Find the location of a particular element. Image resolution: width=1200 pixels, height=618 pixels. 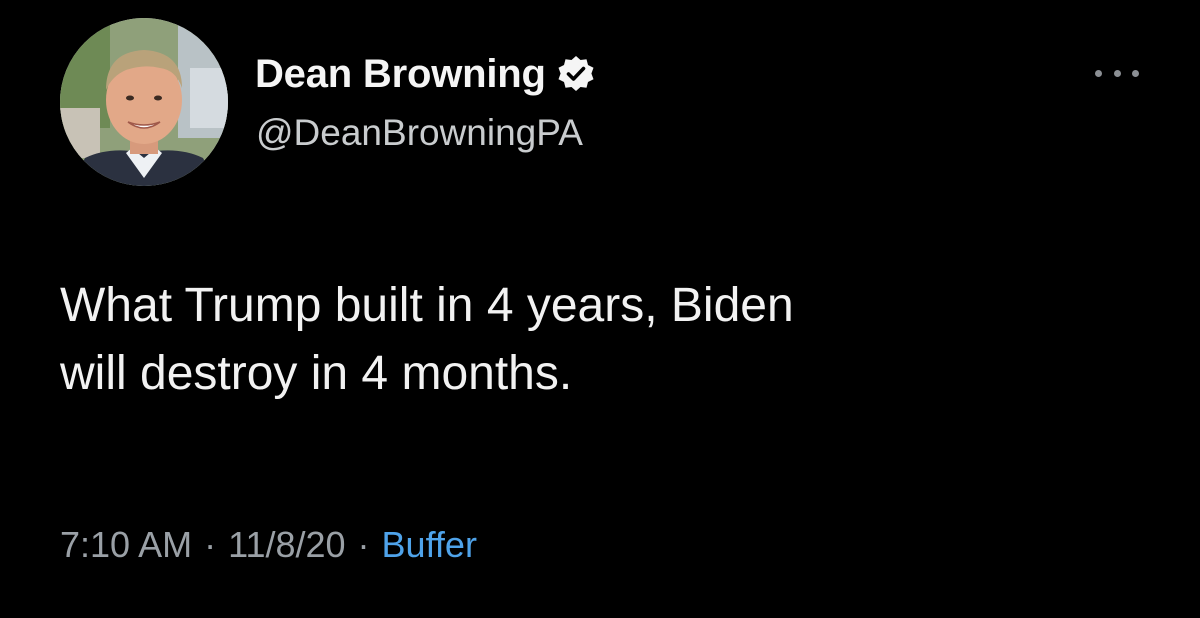

verified-badge-icon is located at coordinates (576, 74).